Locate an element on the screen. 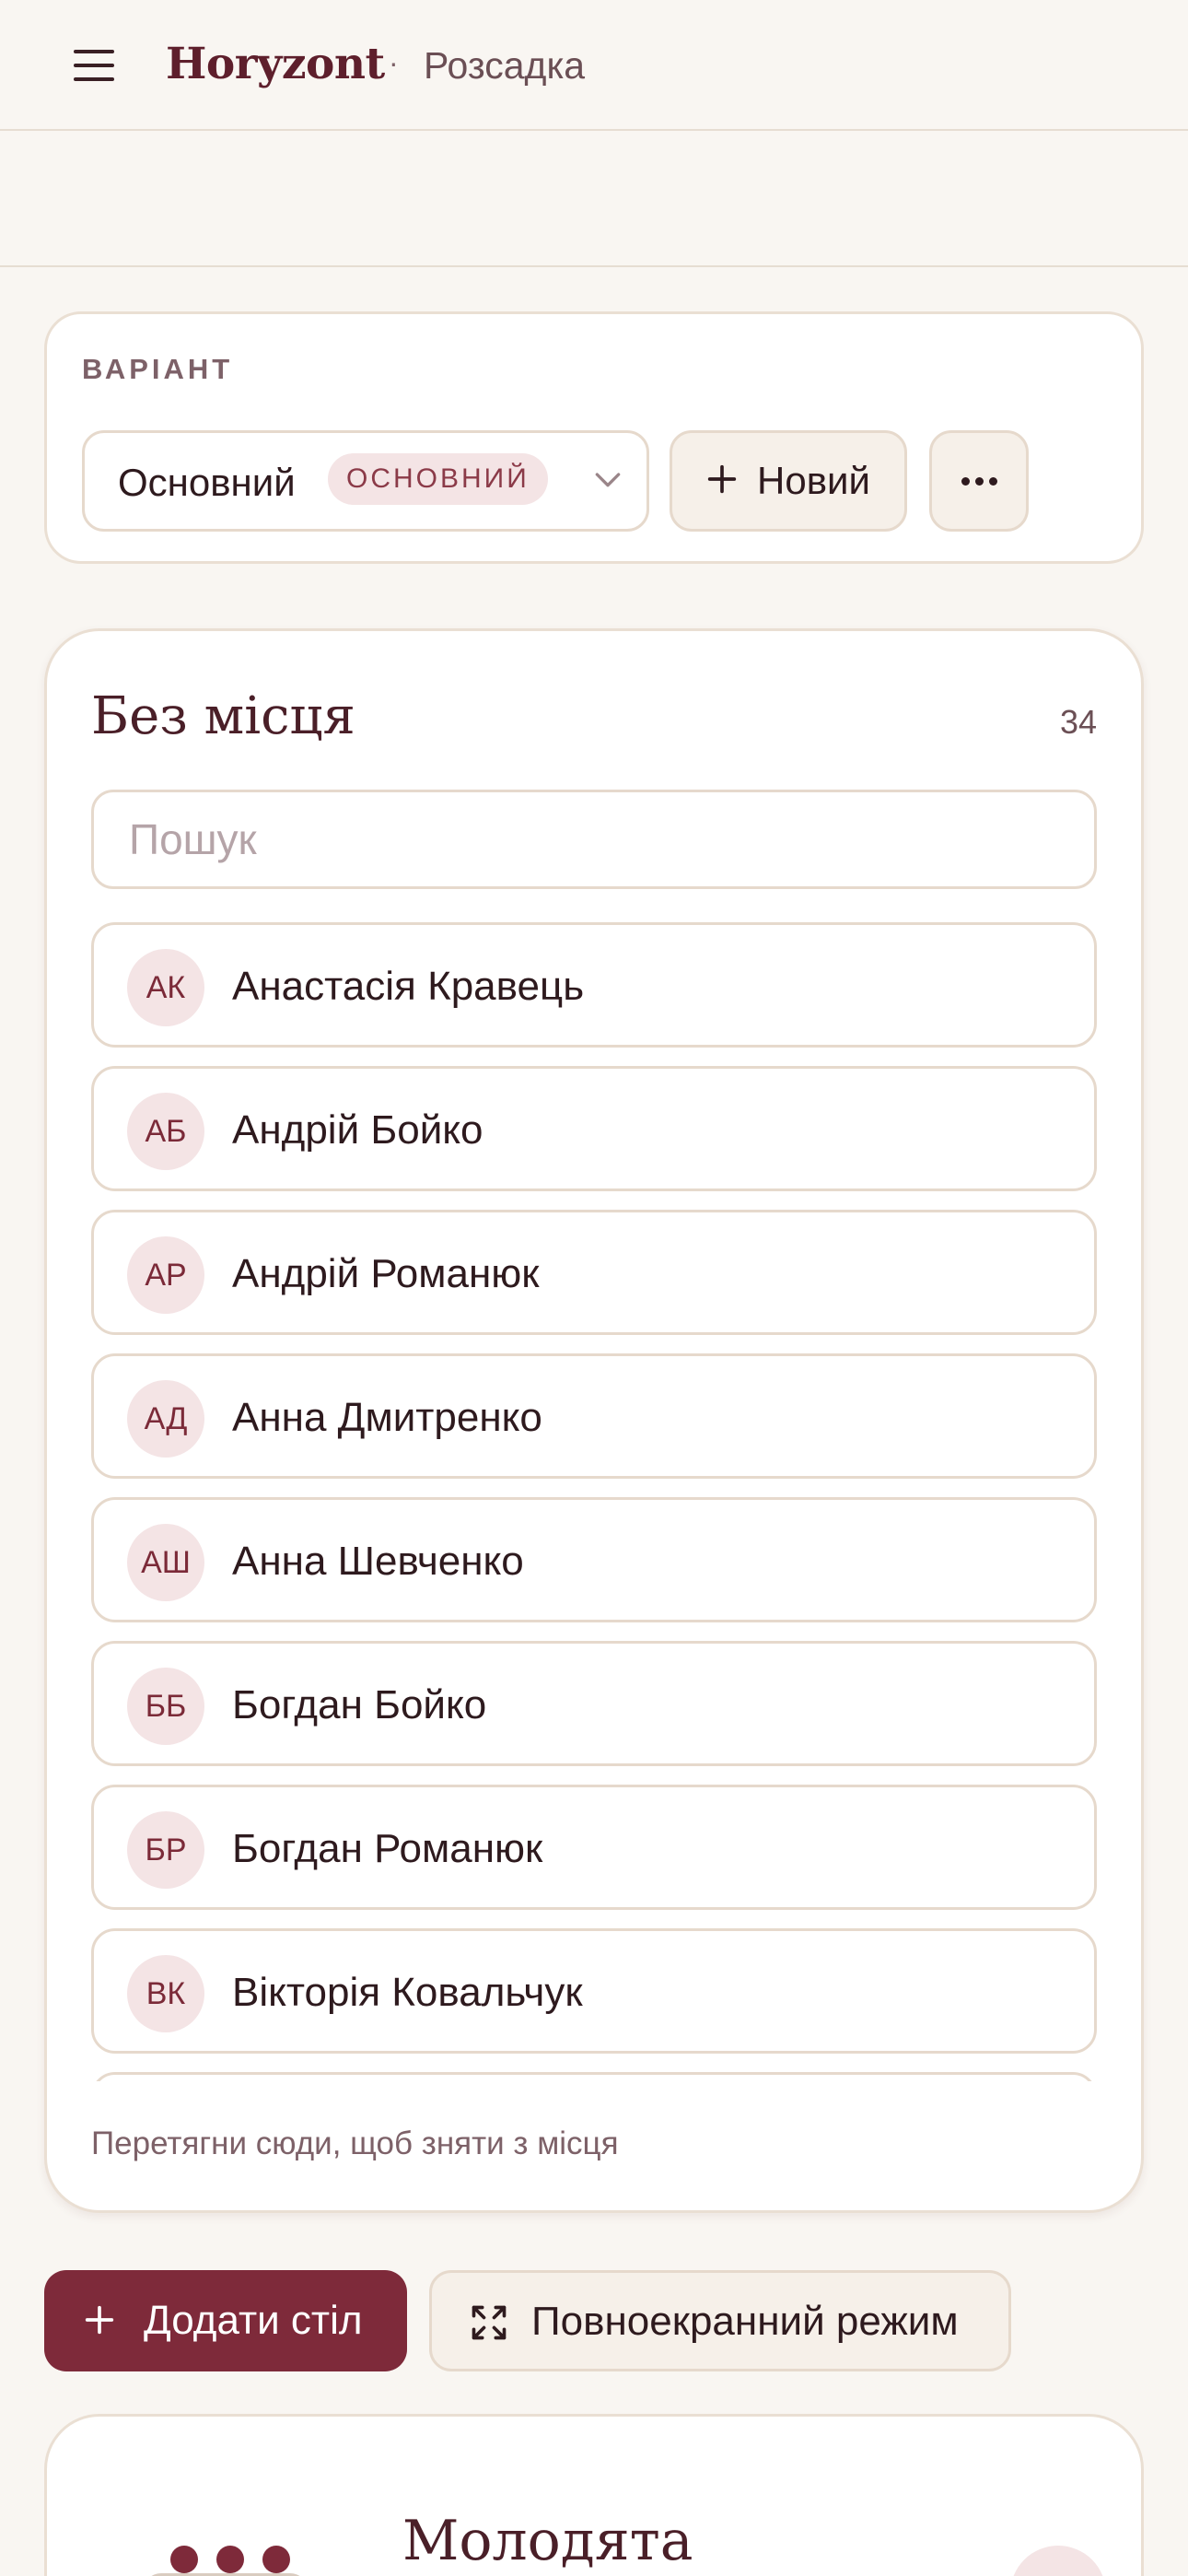 The width and height of the screenshot is (1188, 2576). new-variant-button: Новий is located at coordinates (788, 481).